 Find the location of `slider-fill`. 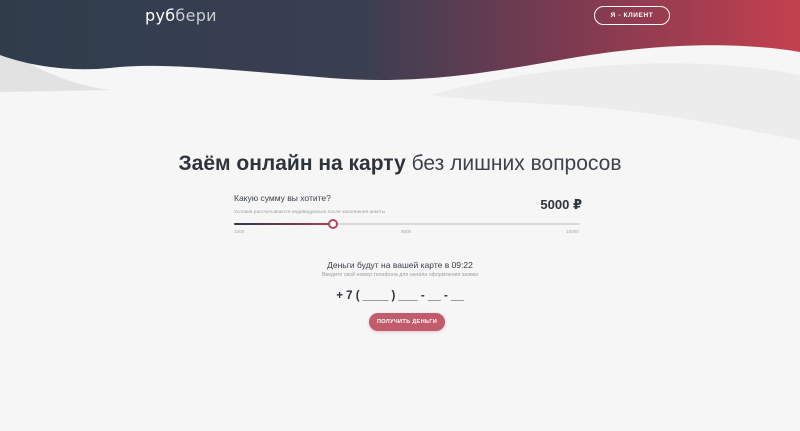

slider-fill is located at coordinates (283, 224).